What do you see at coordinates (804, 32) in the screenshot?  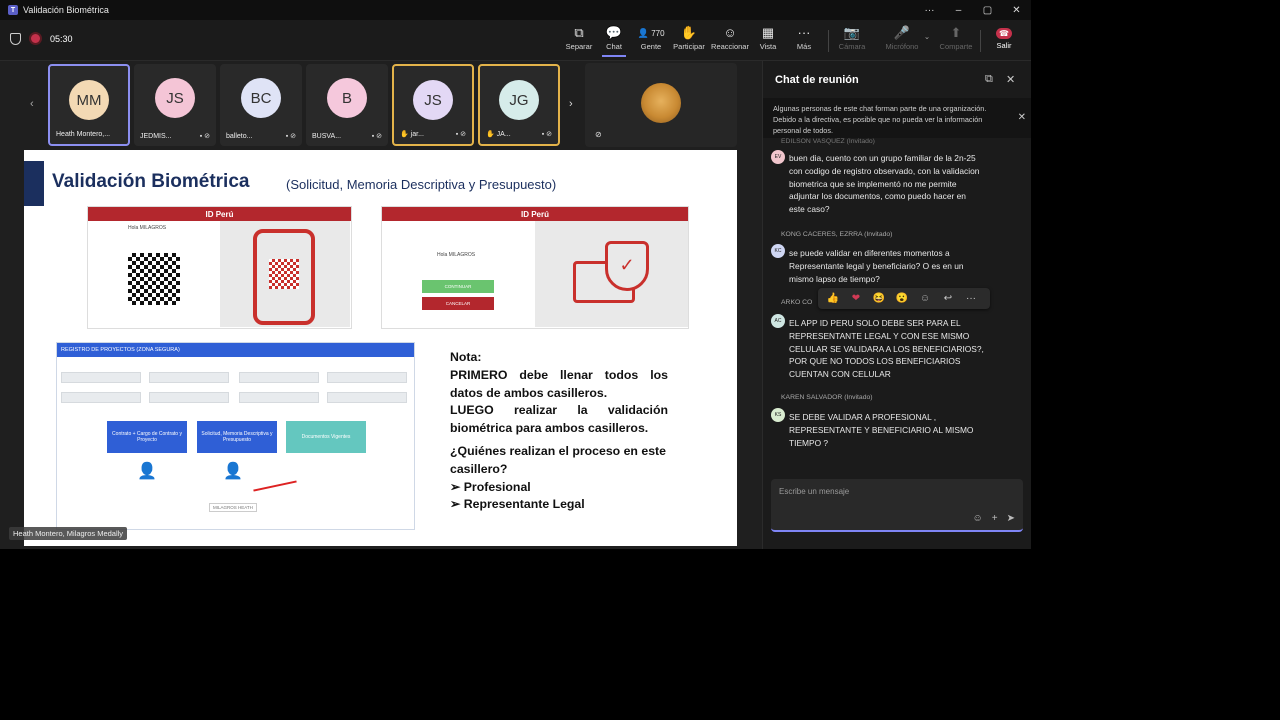 I see `ellipsis-icon: ···` at bounding box center [804, 32].